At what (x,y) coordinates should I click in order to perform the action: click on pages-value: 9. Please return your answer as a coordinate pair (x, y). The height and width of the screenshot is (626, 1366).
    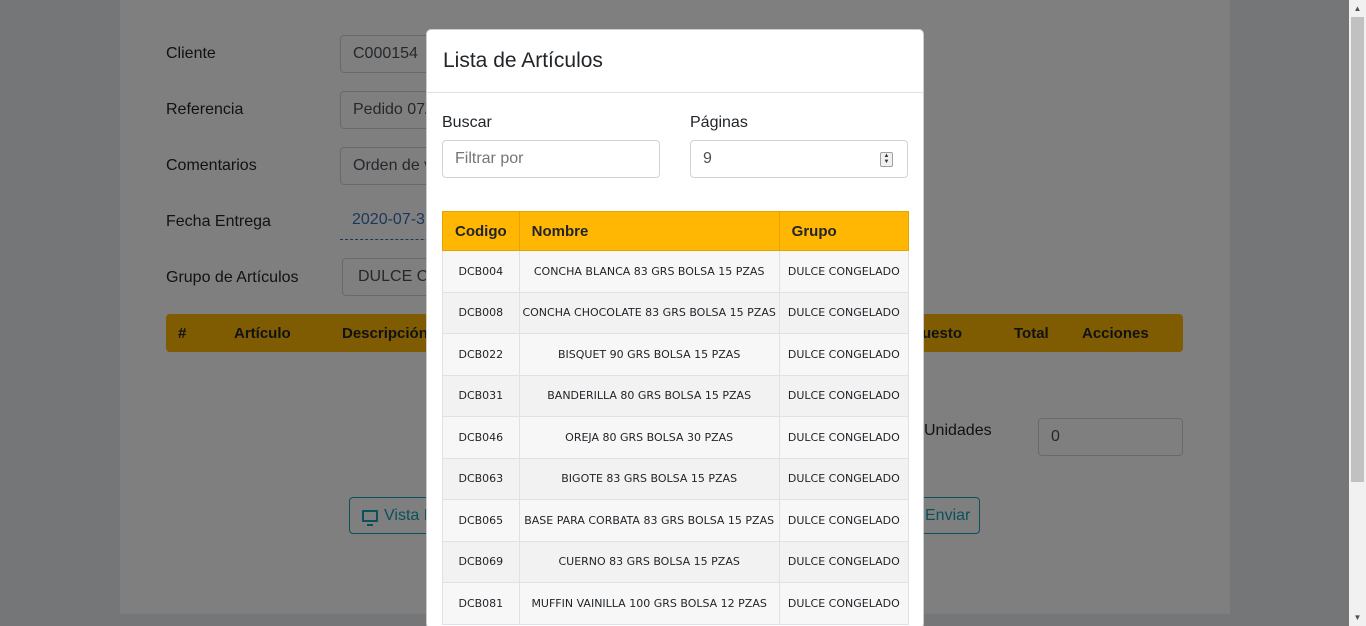
    Looking at the image, I should click on (707, 158).